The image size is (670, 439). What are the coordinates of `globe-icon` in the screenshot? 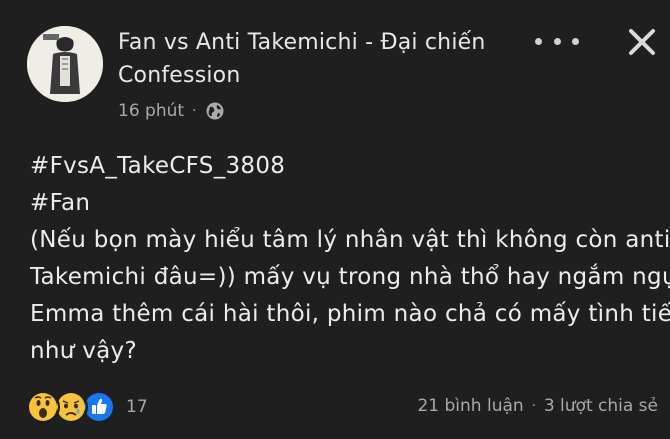 It's located at (215, 111).